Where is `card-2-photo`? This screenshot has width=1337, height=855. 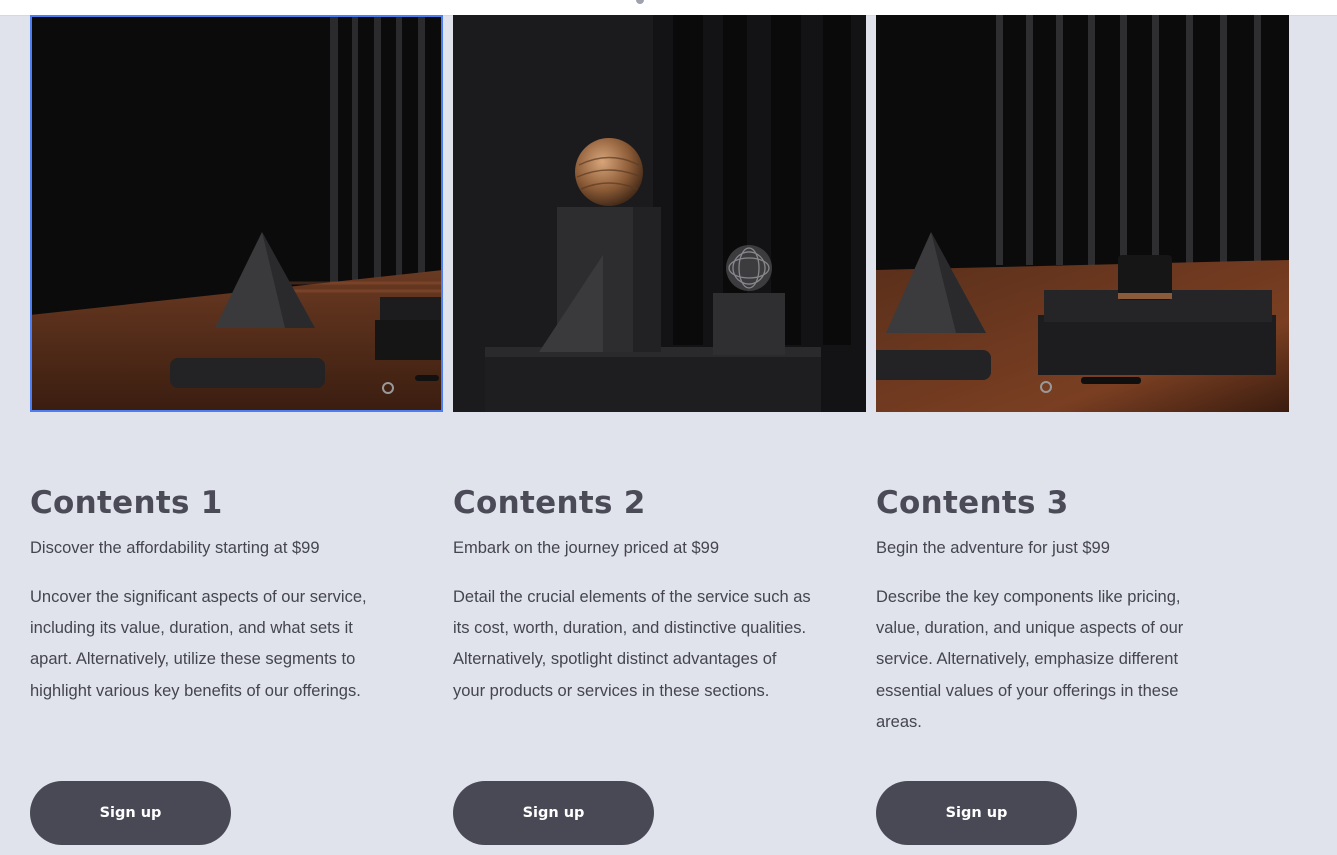 card-2-photo is located at coordinates (659, 213).